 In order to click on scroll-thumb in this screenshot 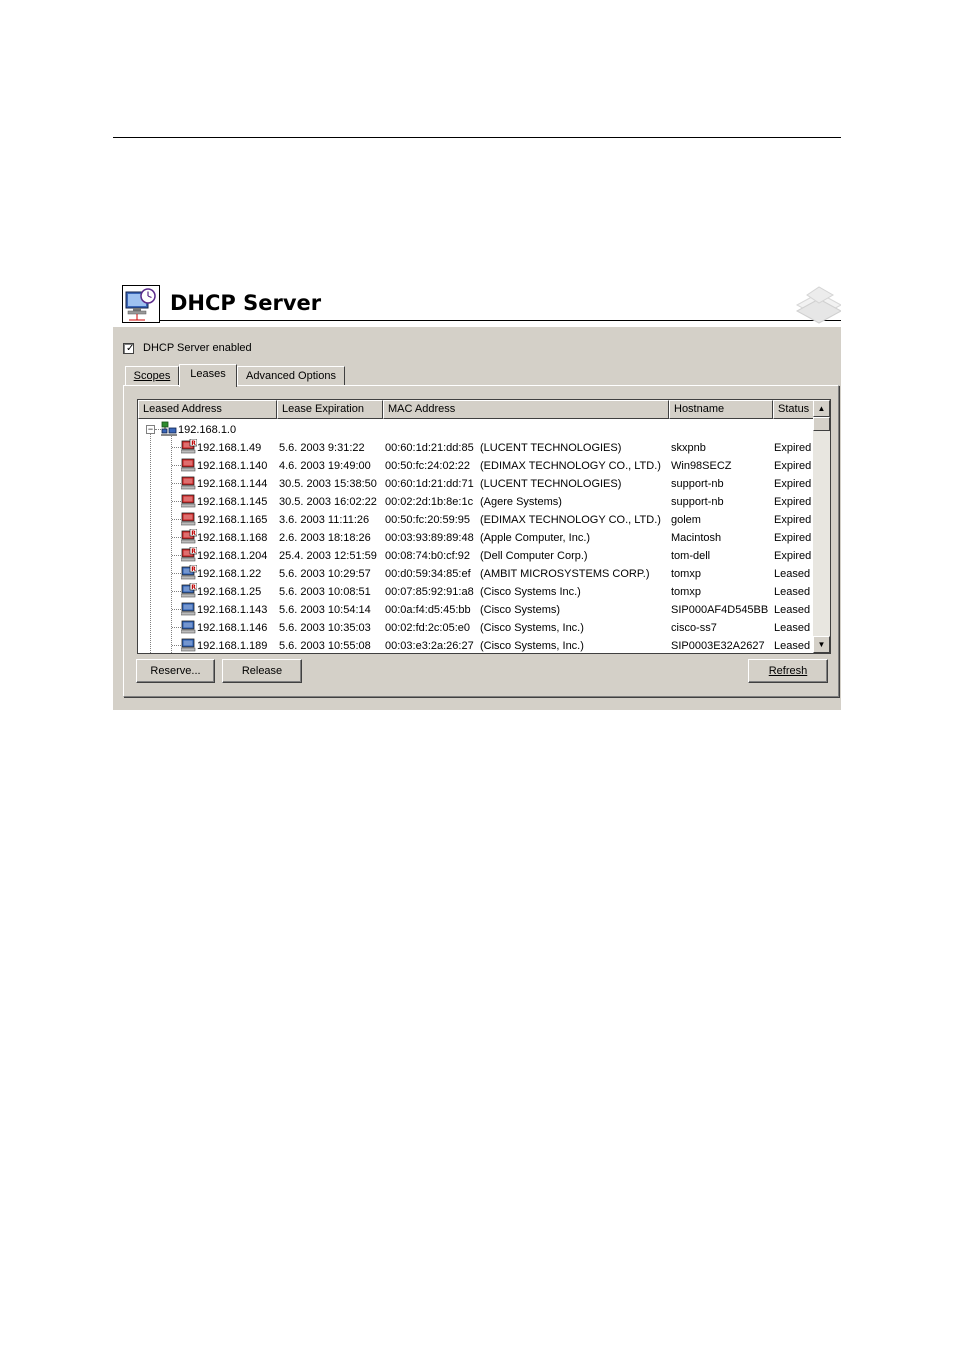, I will do `click(821, 424)`.